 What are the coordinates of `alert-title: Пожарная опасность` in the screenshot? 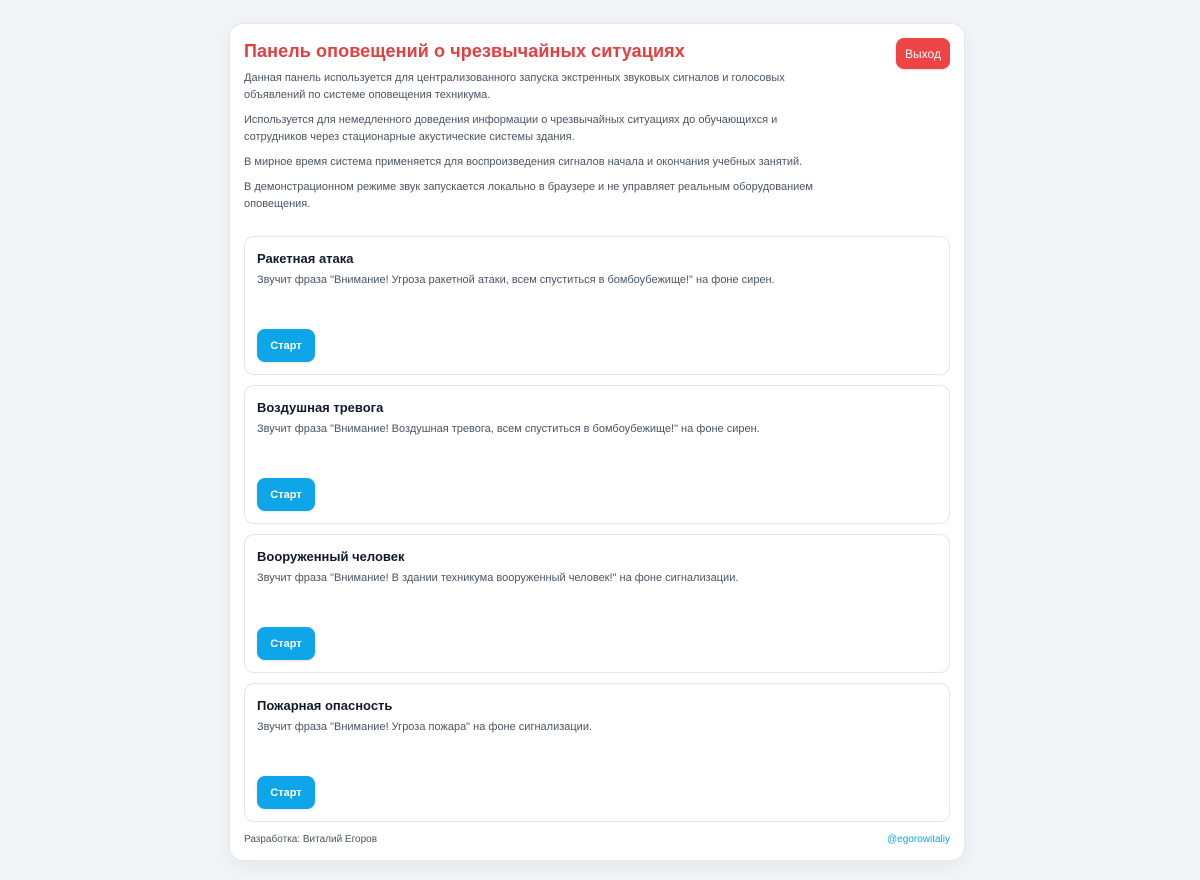 It's located at (325, 705).